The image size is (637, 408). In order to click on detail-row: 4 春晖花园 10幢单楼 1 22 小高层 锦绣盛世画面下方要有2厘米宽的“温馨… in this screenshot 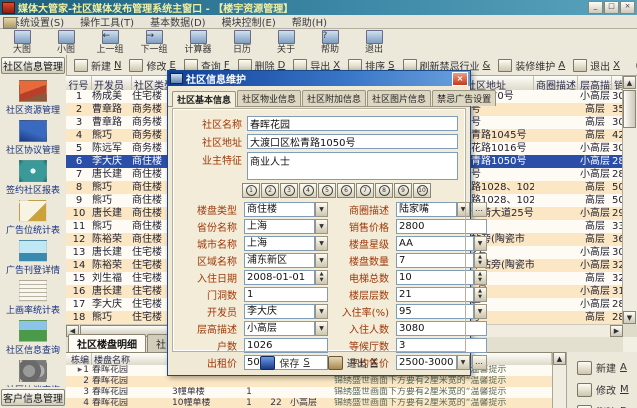, I will do `click(344, 403)`.